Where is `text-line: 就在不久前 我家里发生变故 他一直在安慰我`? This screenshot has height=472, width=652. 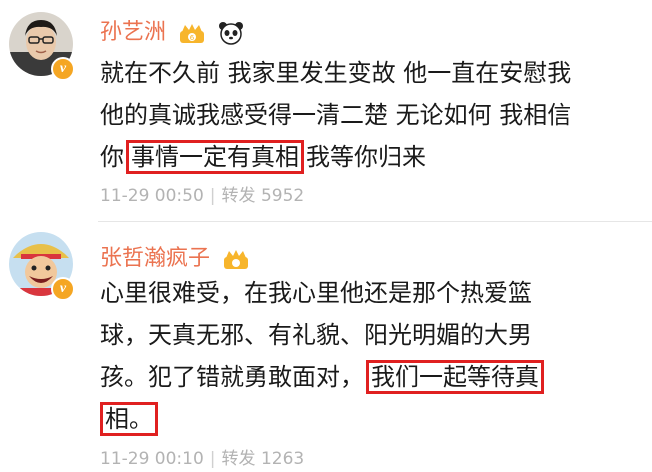 text-line: 就在不久前 我家里发生变故 他一直在安慰我 is located at coordinates (336, 73).